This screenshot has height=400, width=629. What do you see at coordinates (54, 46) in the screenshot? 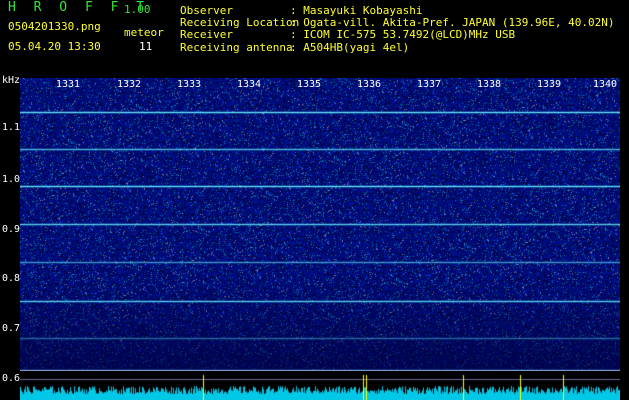
I see `date-time: 05.04.20 13:30` at bounding box center [54, 46].